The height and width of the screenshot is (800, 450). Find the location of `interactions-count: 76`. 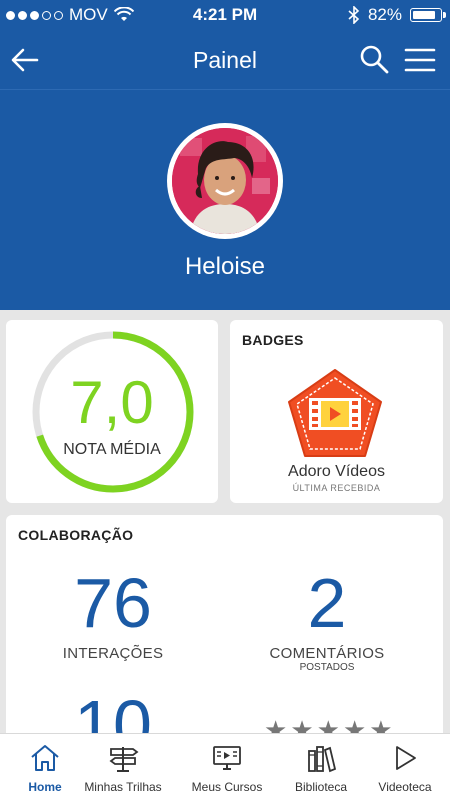

interactions-count: 76 is located at coordinates (113, 603).